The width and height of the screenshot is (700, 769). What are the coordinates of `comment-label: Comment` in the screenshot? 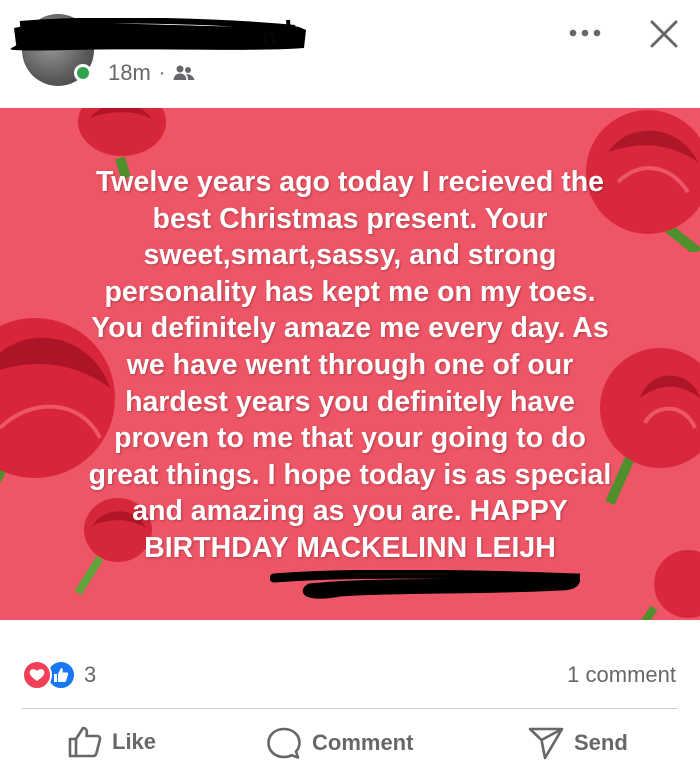 It's located at (363, 742).